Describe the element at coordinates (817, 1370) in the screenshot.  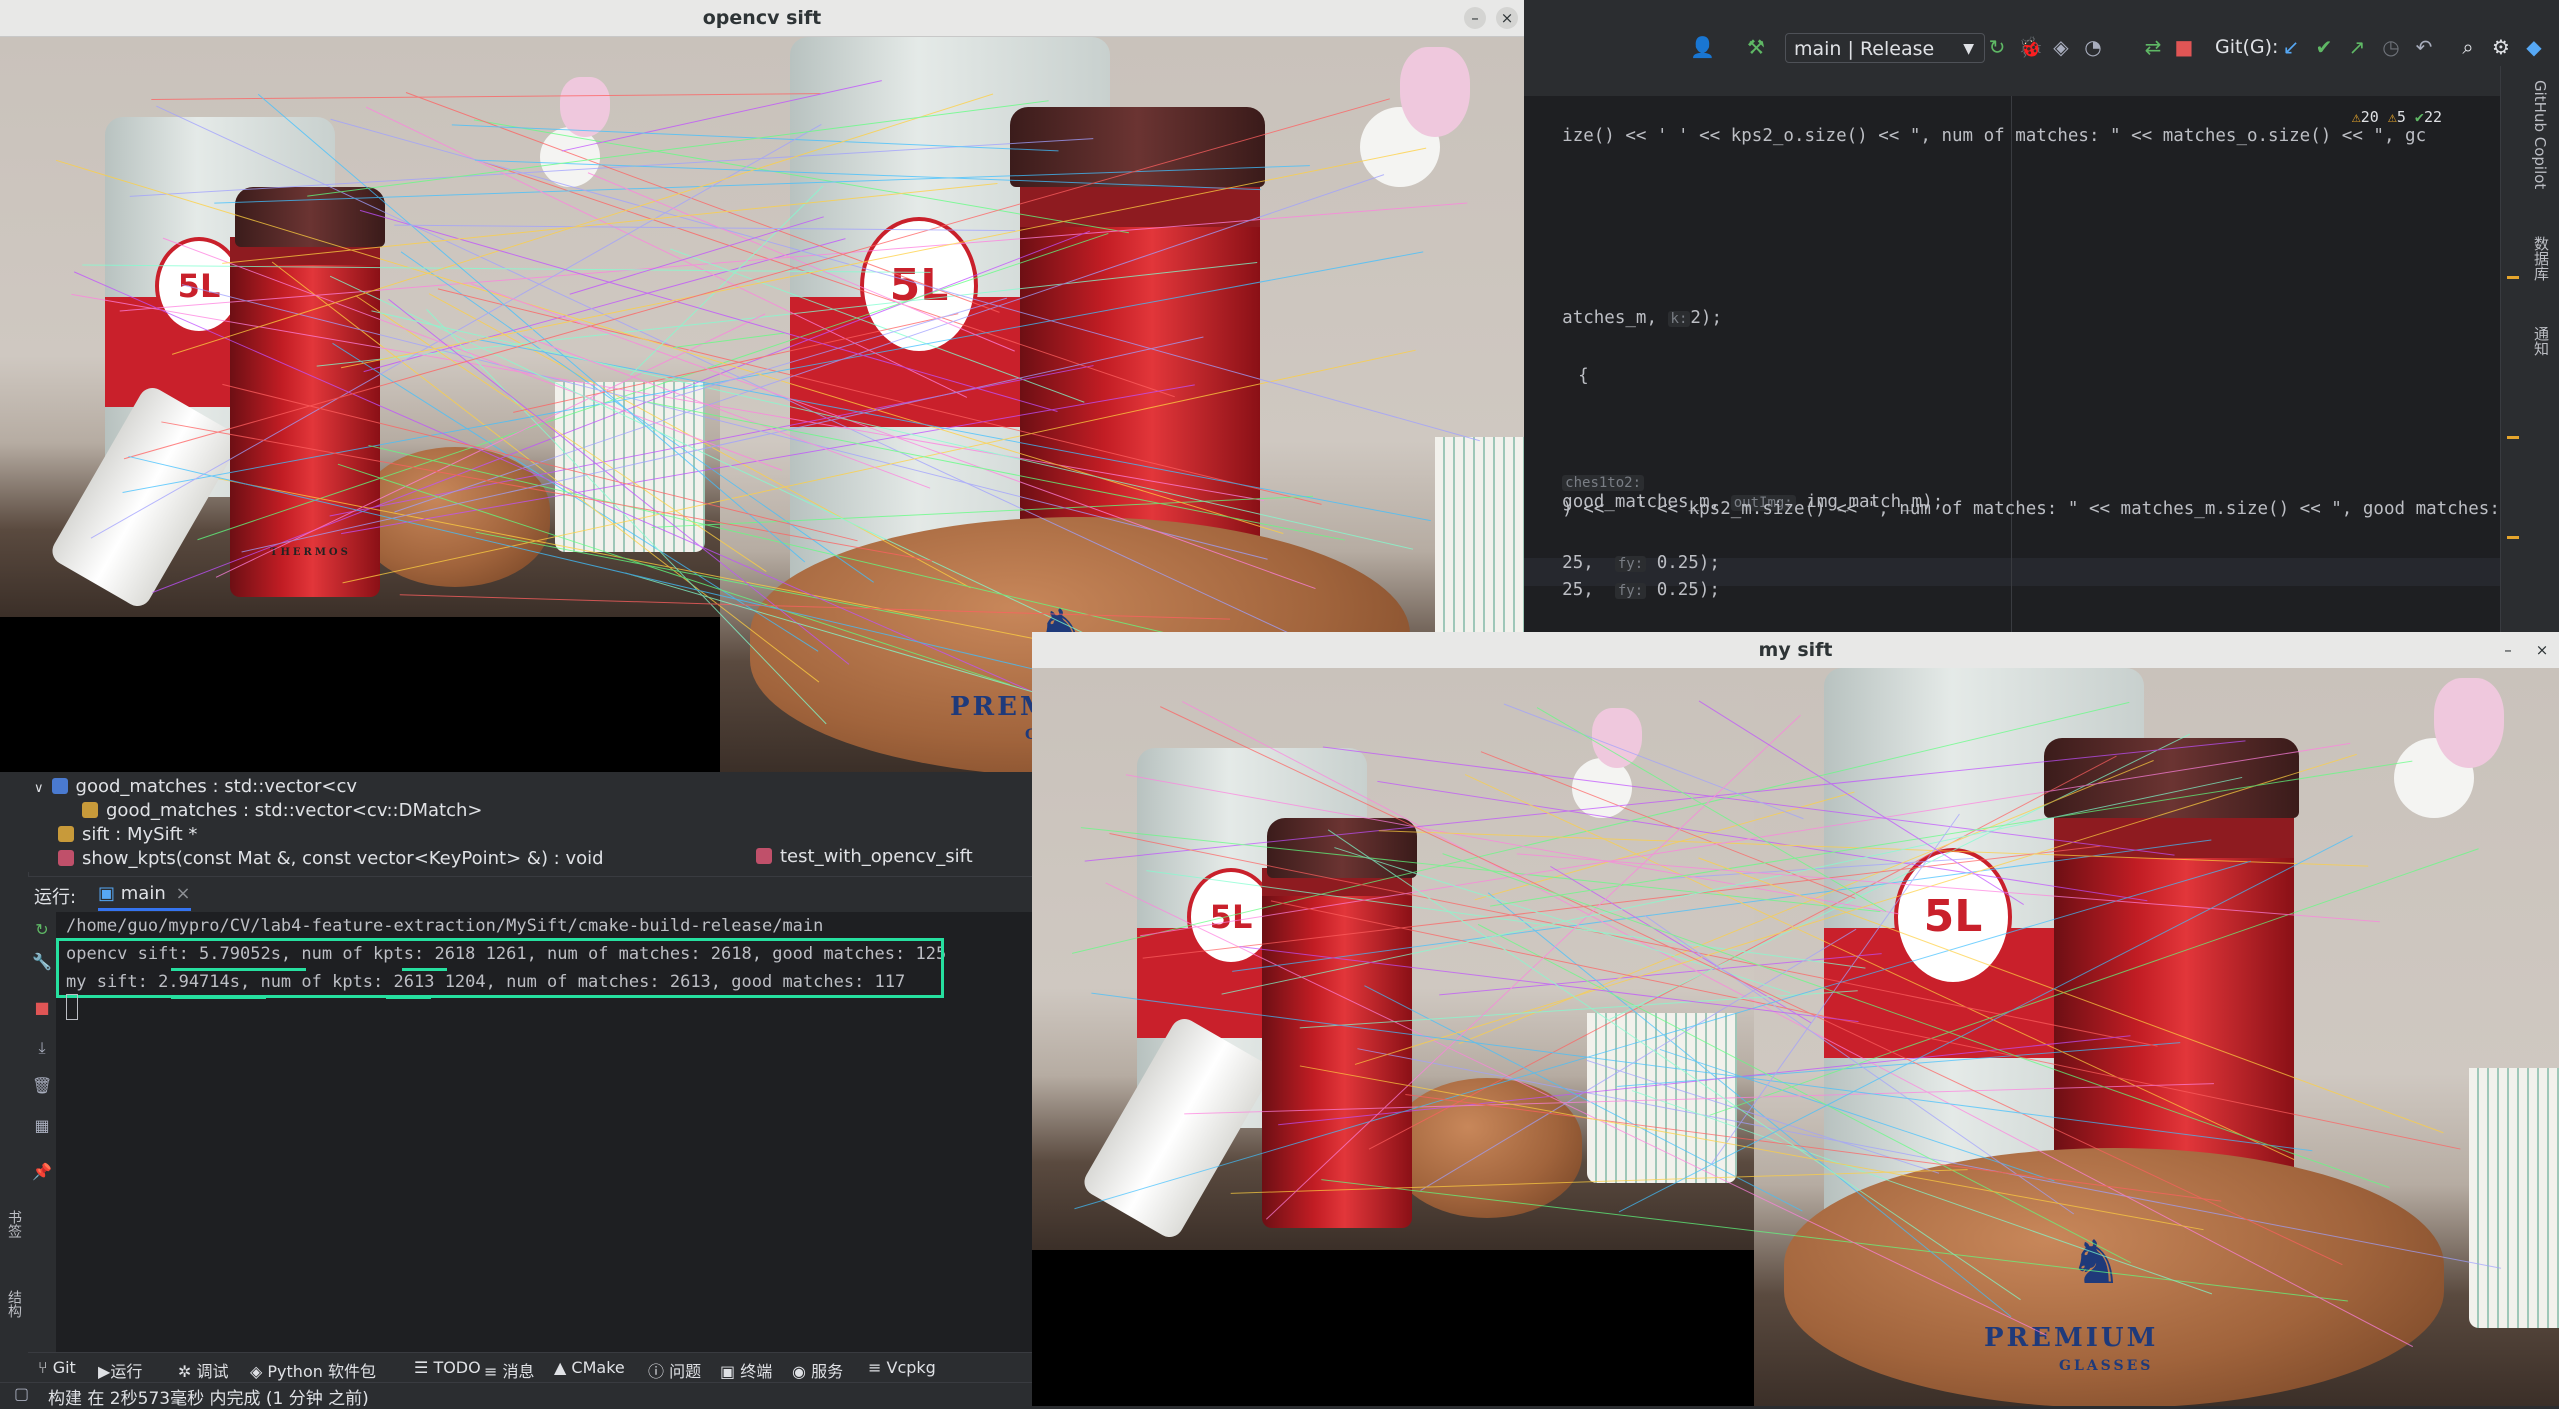
I see `tool-tab-services: ◉ 服务` at that location.